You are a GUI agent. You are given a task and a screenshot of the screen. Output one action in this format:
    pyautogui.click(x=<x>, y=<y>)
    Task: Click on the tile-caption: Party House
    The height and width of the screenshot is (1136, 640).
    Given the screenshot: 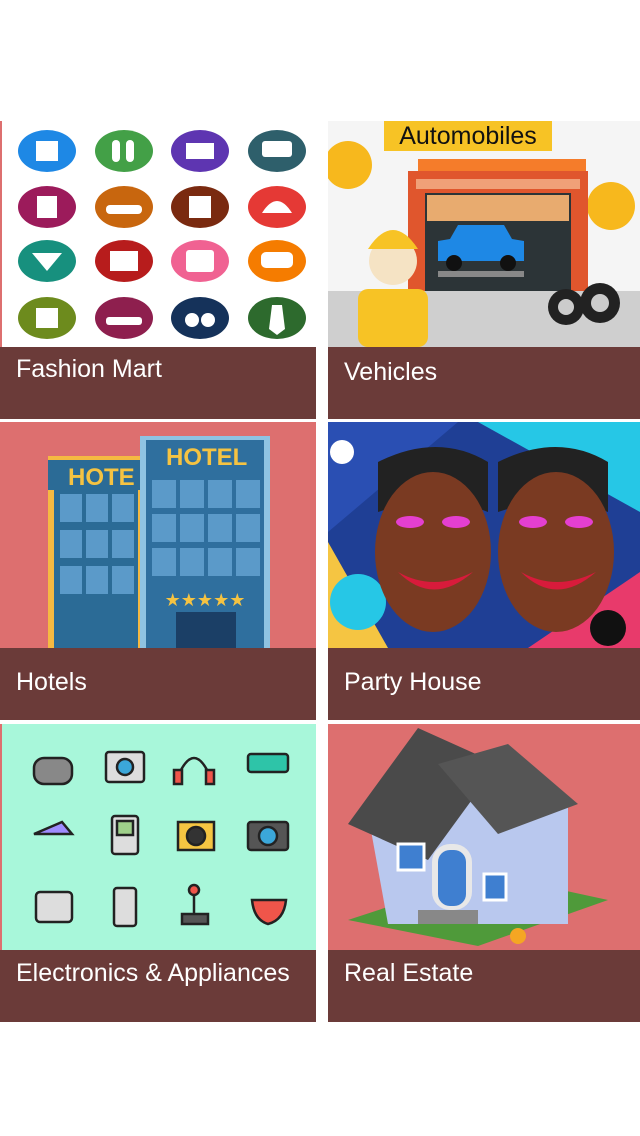 What is the action you would take?
    pyautogui.click(x=484, y=684)
    